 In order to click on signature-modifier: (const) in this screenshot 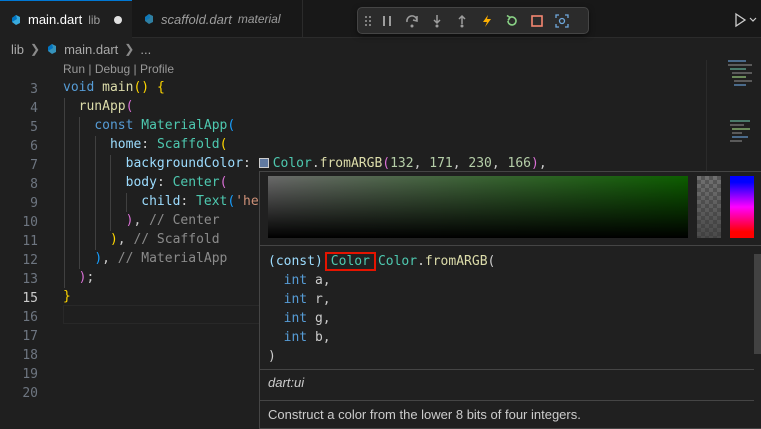, I will do `click(295, 261)`.